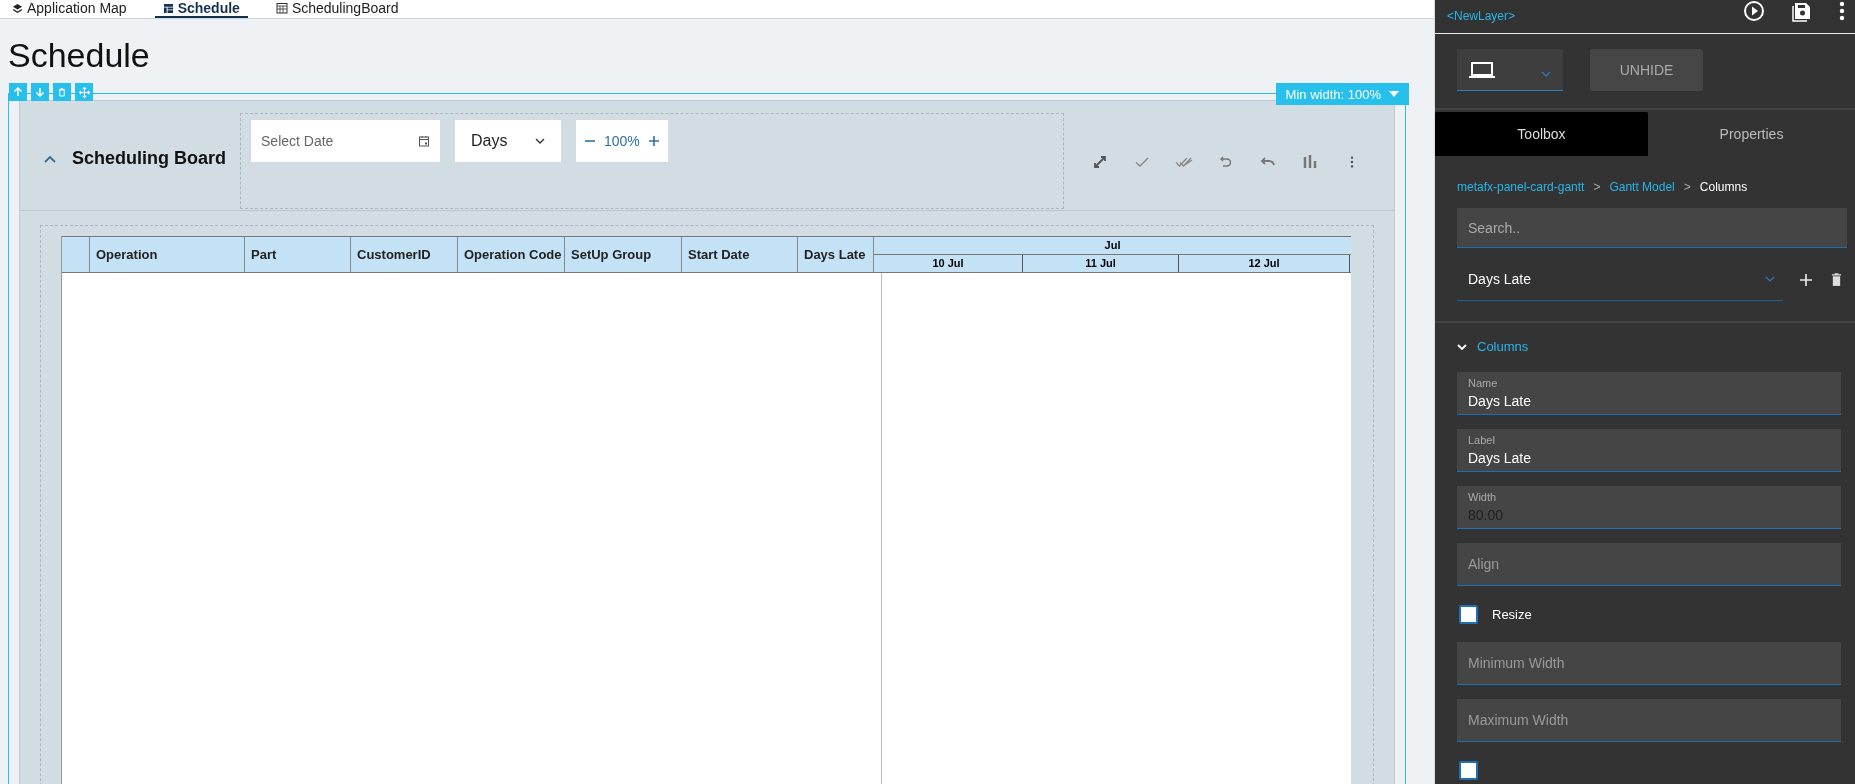 The width and height of the screenshot is (1855, 784). I want to click on more-menu-button, so click(1842, 11).